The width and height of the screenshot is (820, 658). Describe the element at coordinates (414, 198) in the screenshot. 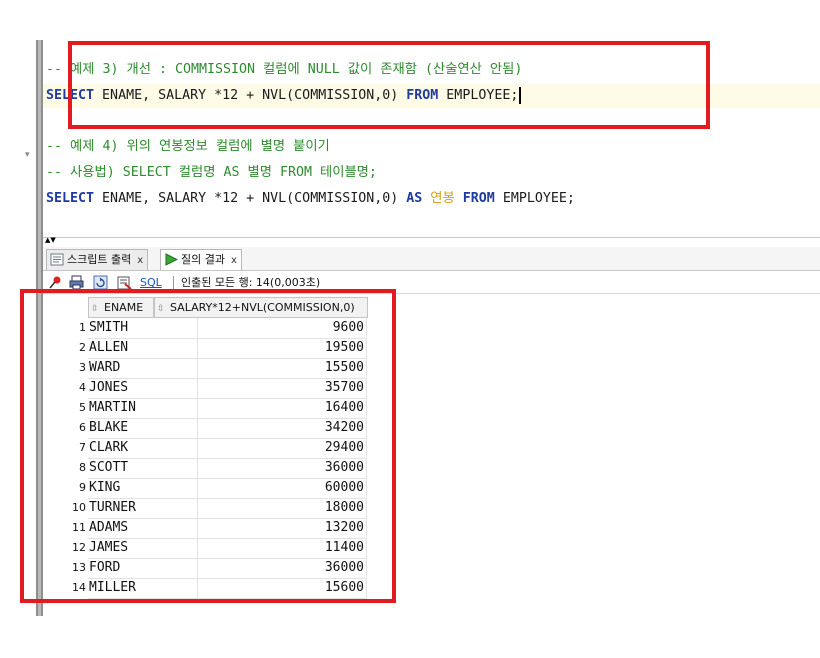

I see `code-token: AS` at that location.